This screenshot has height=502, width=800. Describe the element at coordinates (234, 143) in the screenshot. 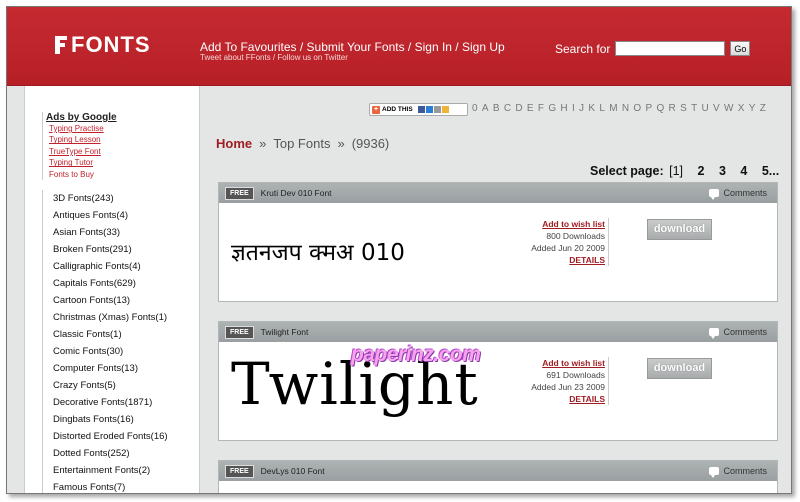

I see `breadcrumb-home: Home` at that location.